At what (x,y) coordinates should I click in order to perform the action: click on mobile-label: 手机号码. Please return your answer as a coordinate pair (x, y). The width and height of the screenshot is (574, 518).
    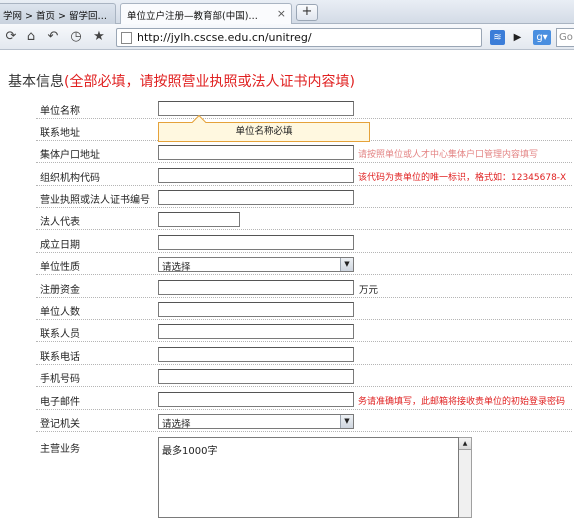
    Looking at the image, I should click on (60, 379).